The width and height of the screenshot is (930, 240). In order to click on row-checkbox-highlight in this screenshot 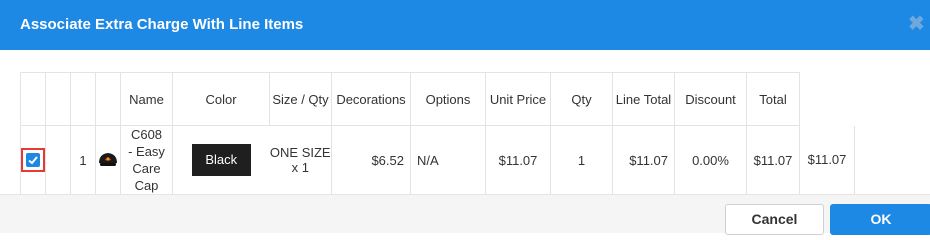, I will do `click(33, 160)`.